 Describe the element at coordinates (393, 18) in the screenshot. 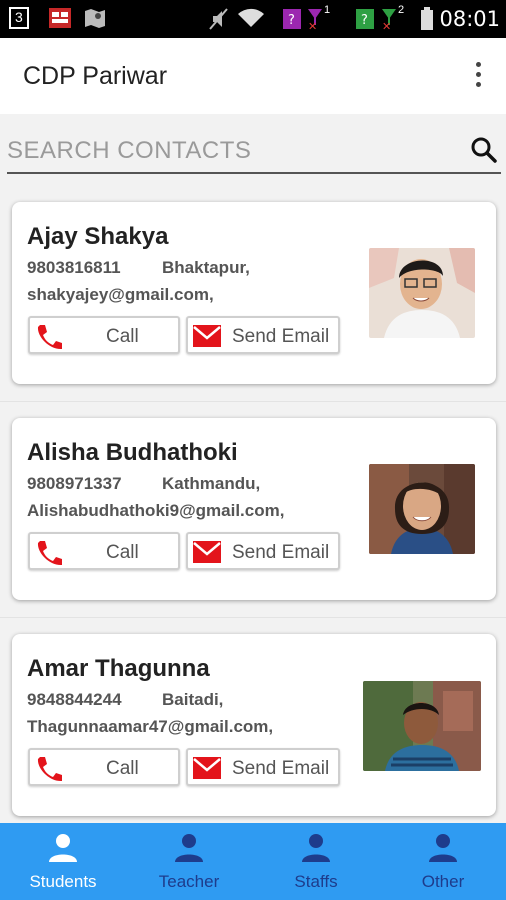

I see `sim2-signal-icon: ✕ 2` at that location.